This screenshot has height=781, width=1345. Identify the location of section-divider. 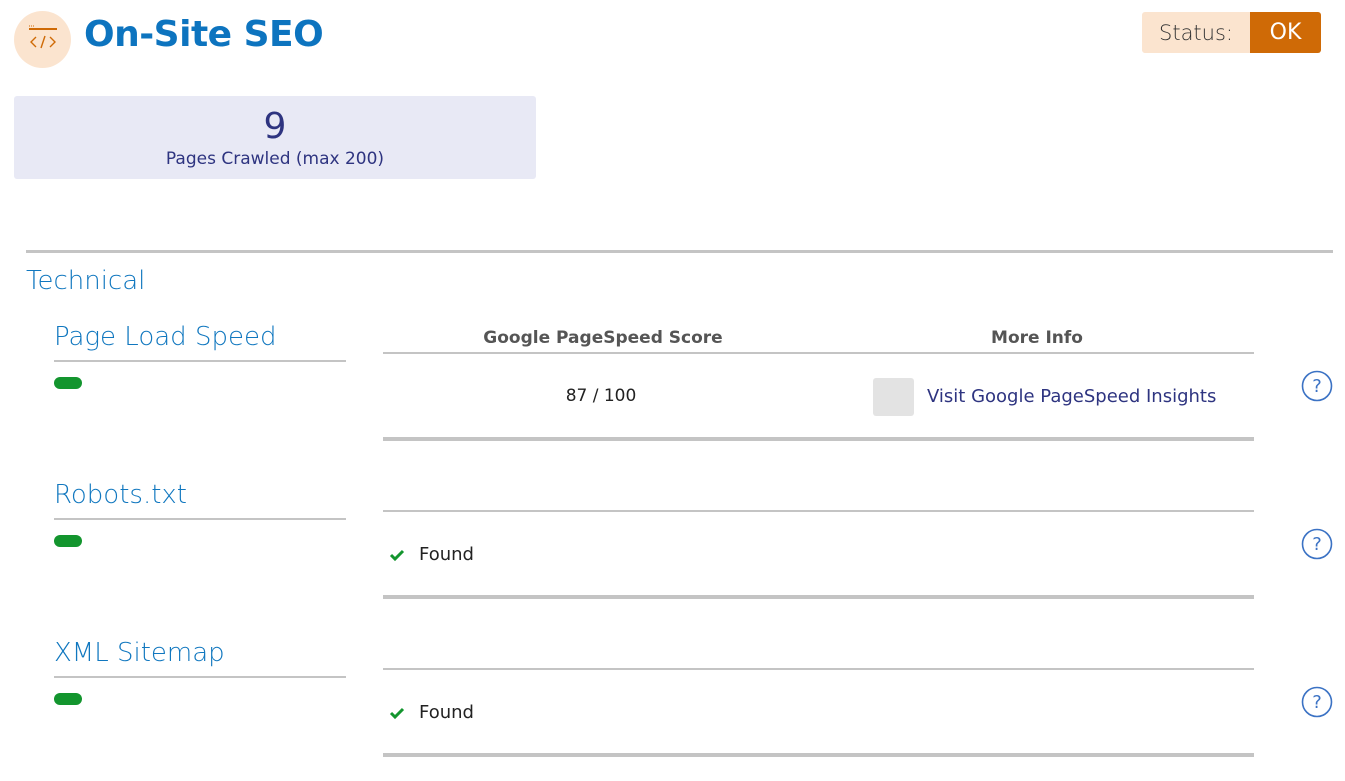
(679, 251).